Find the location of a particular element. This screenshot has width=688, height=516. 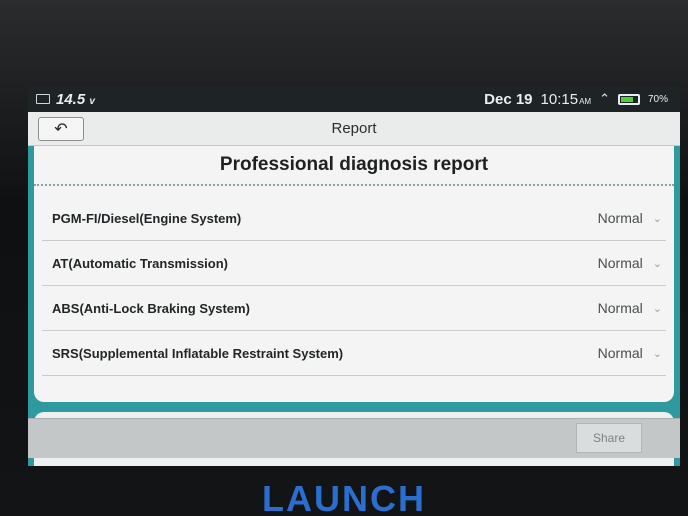

wifi-icon: ⌃ is located at coordinates (604, 98).